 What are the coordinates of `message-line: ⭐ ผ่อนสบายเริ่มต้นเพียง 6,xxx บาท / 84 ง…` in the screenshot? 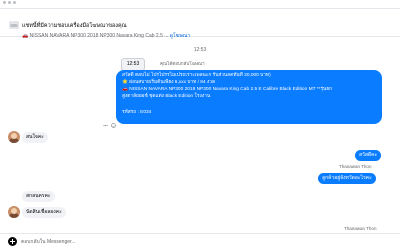 It's located at (169, 82).